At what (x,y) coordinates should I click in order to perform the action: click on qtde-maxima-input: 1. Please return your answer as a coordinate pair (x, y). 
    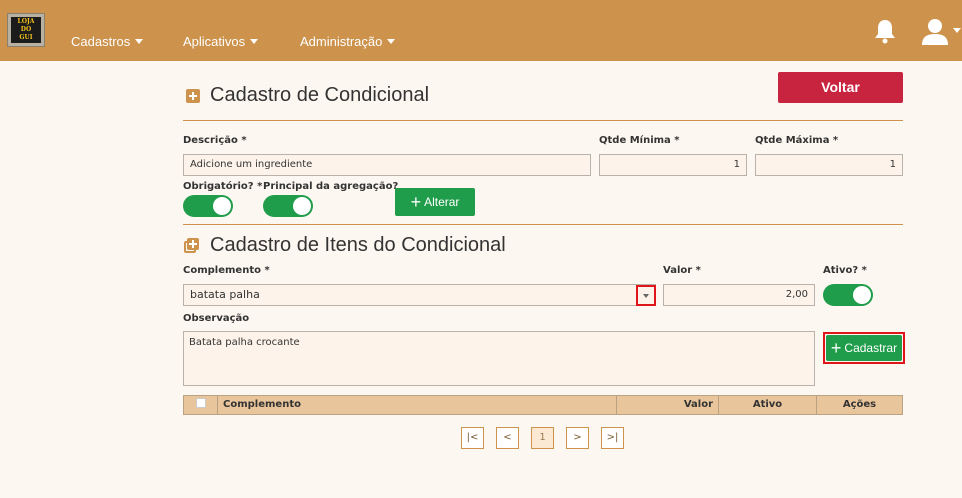
    Looking at the image, I should click on (829, 165).